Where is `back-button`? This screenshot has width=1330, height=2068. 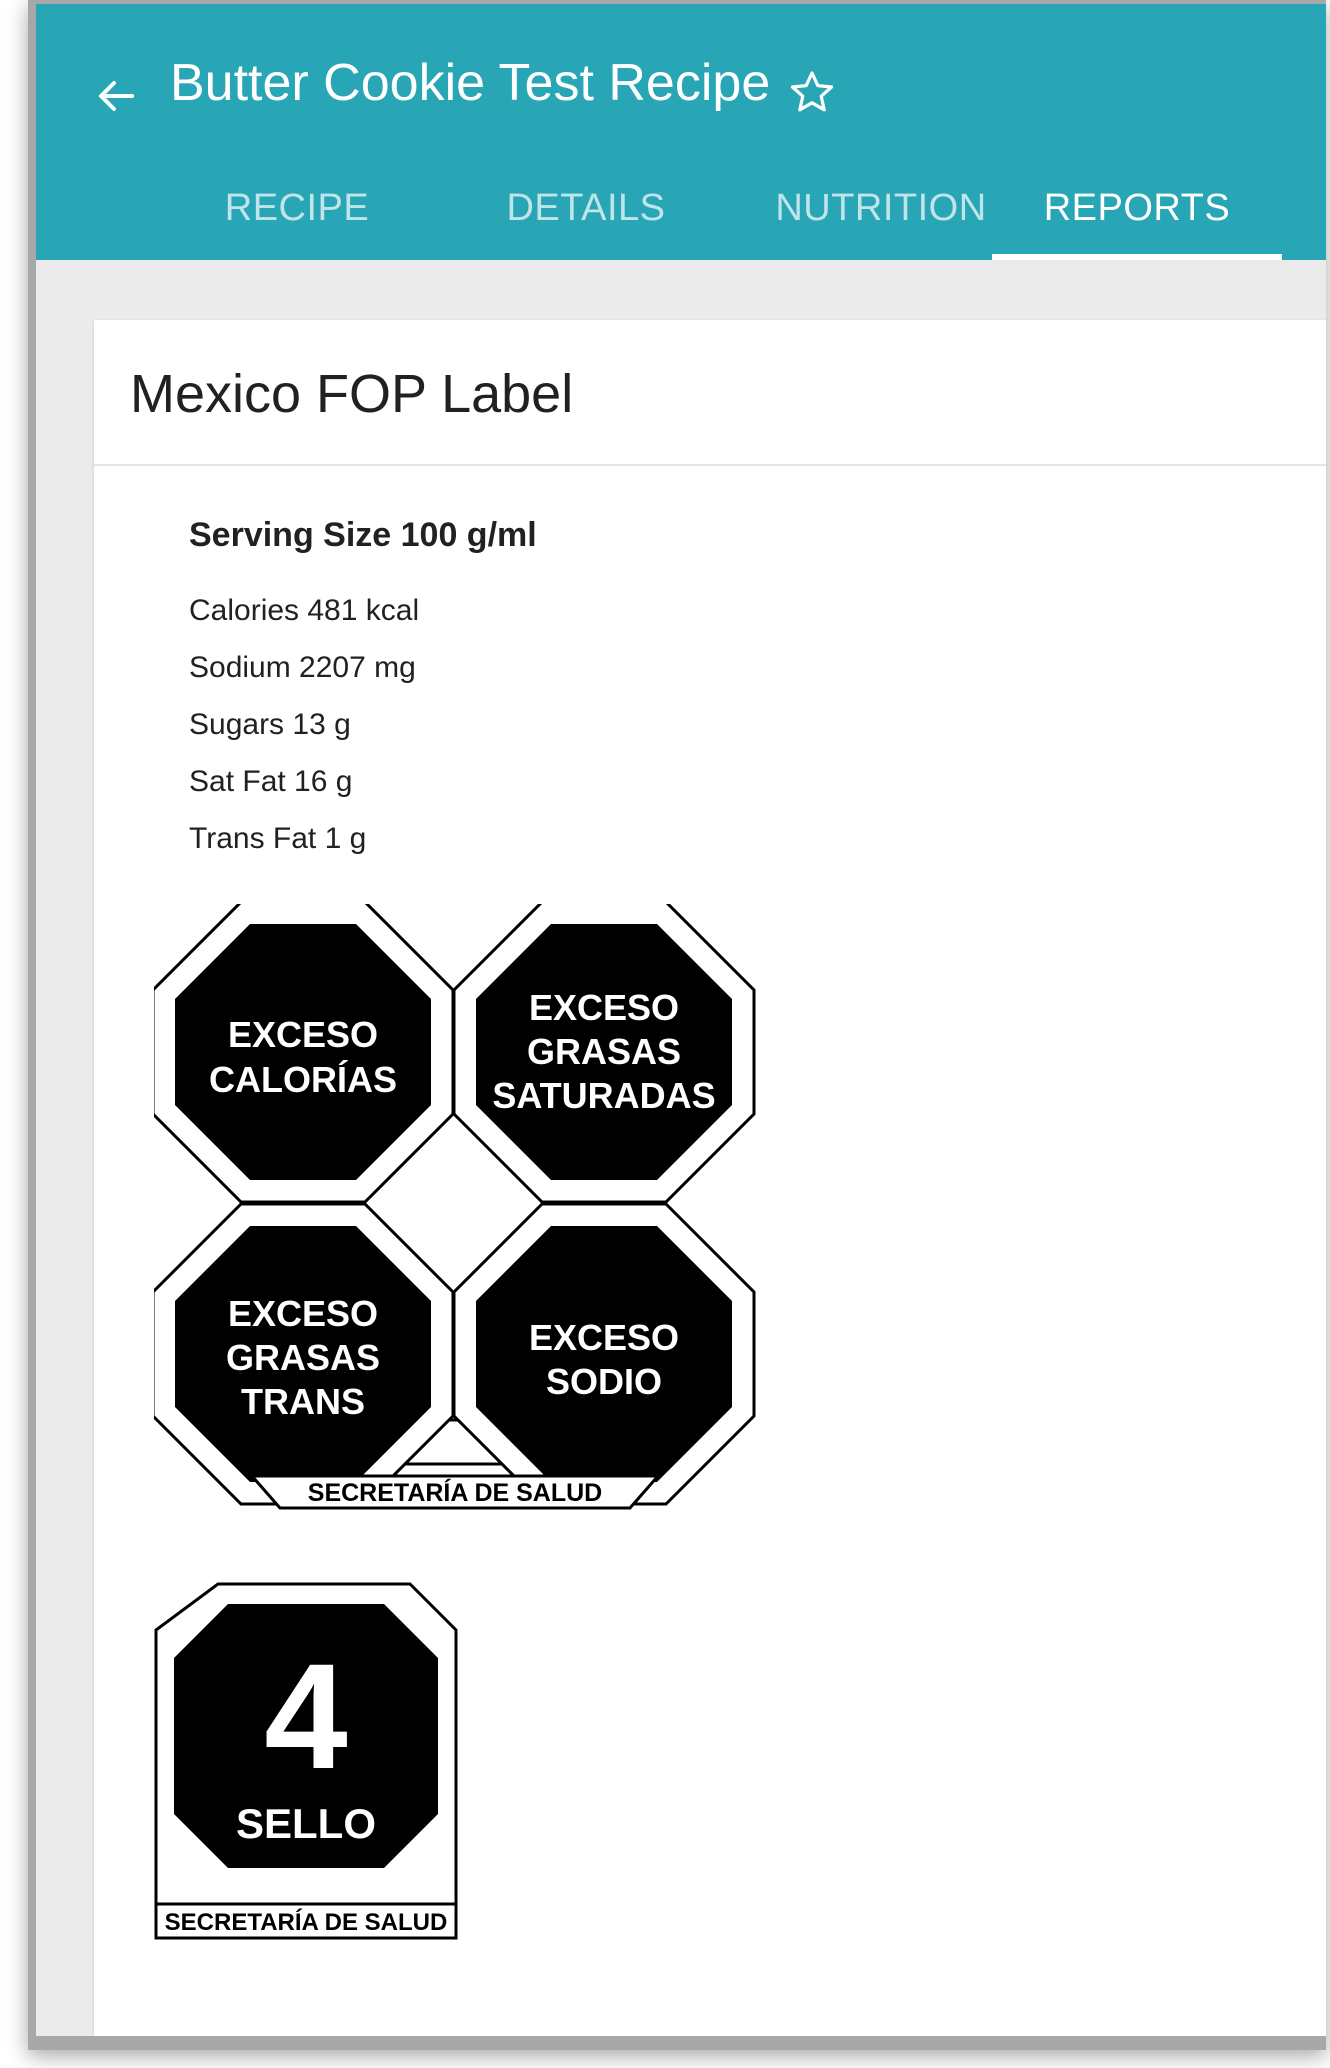
back-button is located at coordinates (116, 96).